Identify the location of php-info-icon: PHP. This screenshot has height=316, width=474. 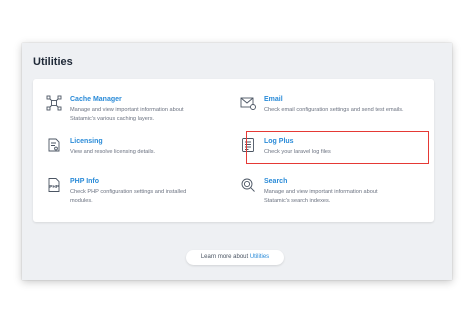
(54, 185).